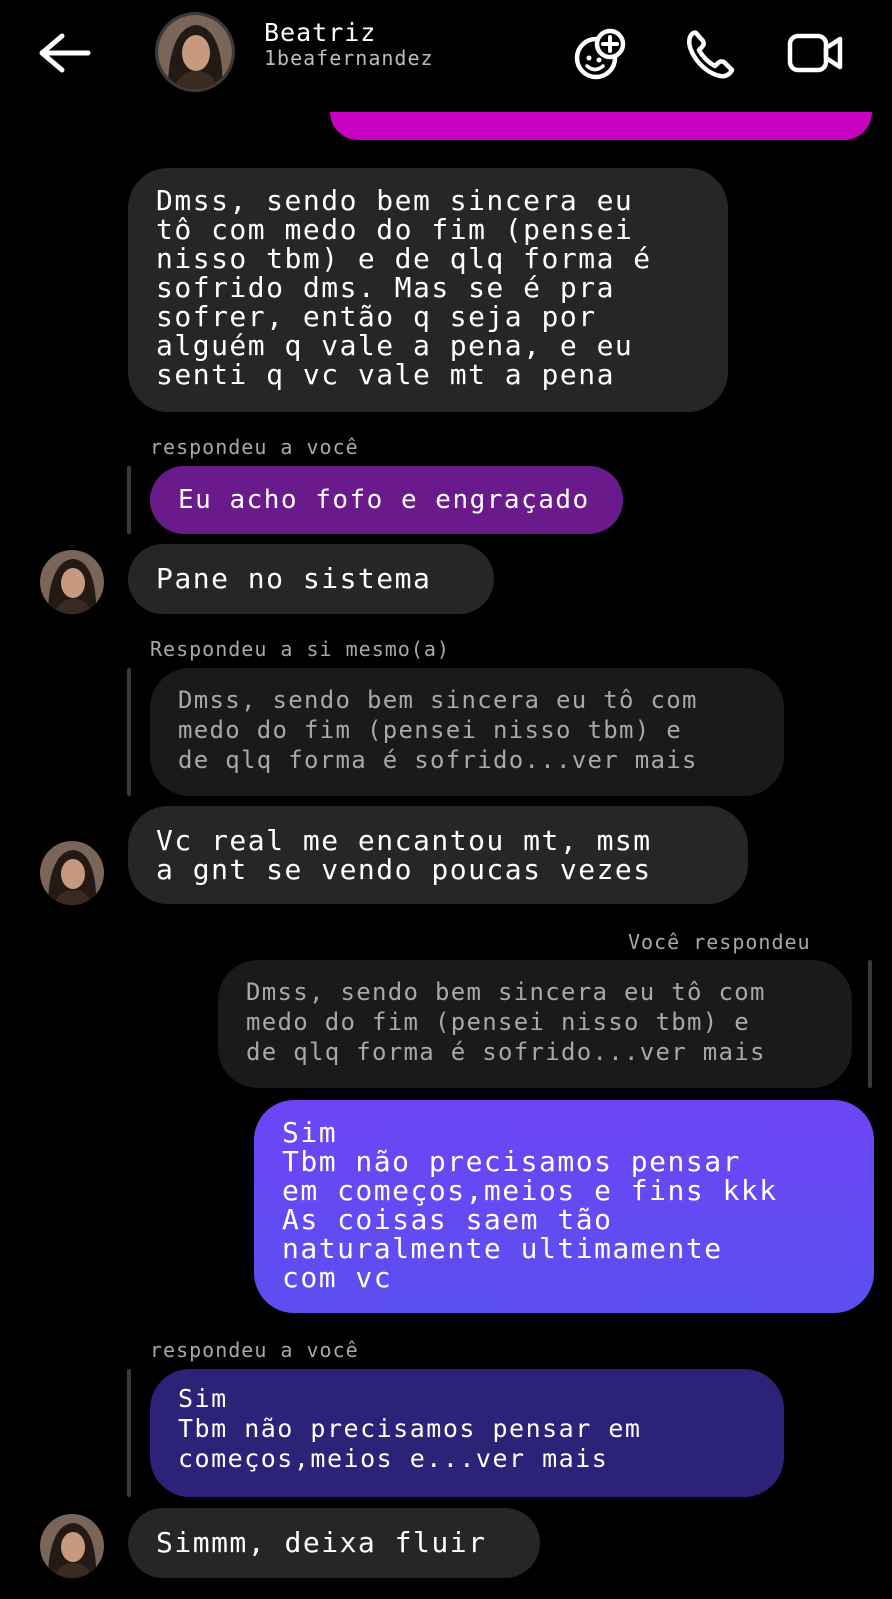 The width and height of the screenshot is (892, 1599). What do you see at coordinates (300, 649) in the screenshot?
I see `reply-label: Respondeu a si mesmo(a)` at bounding box center [300, 649].